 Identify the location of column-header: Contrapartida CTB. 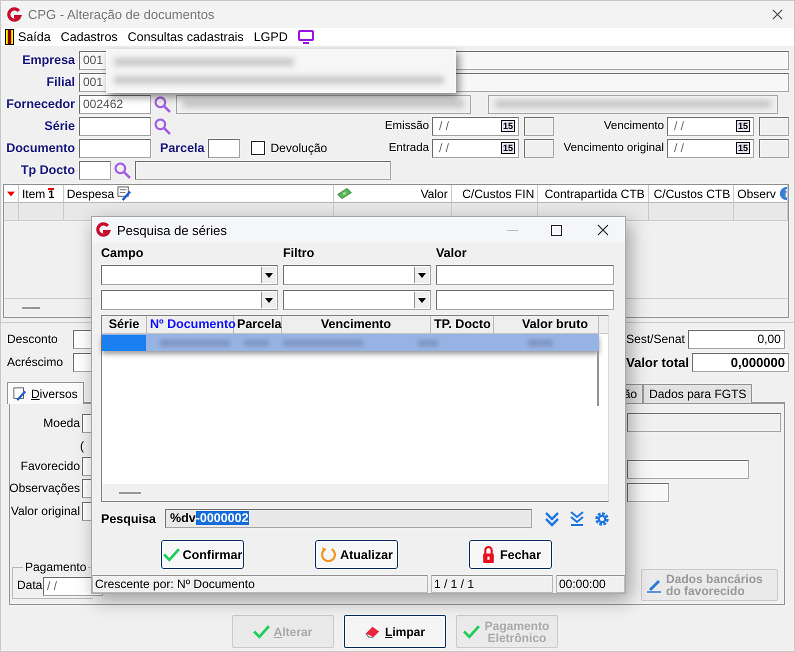
(594, 193).